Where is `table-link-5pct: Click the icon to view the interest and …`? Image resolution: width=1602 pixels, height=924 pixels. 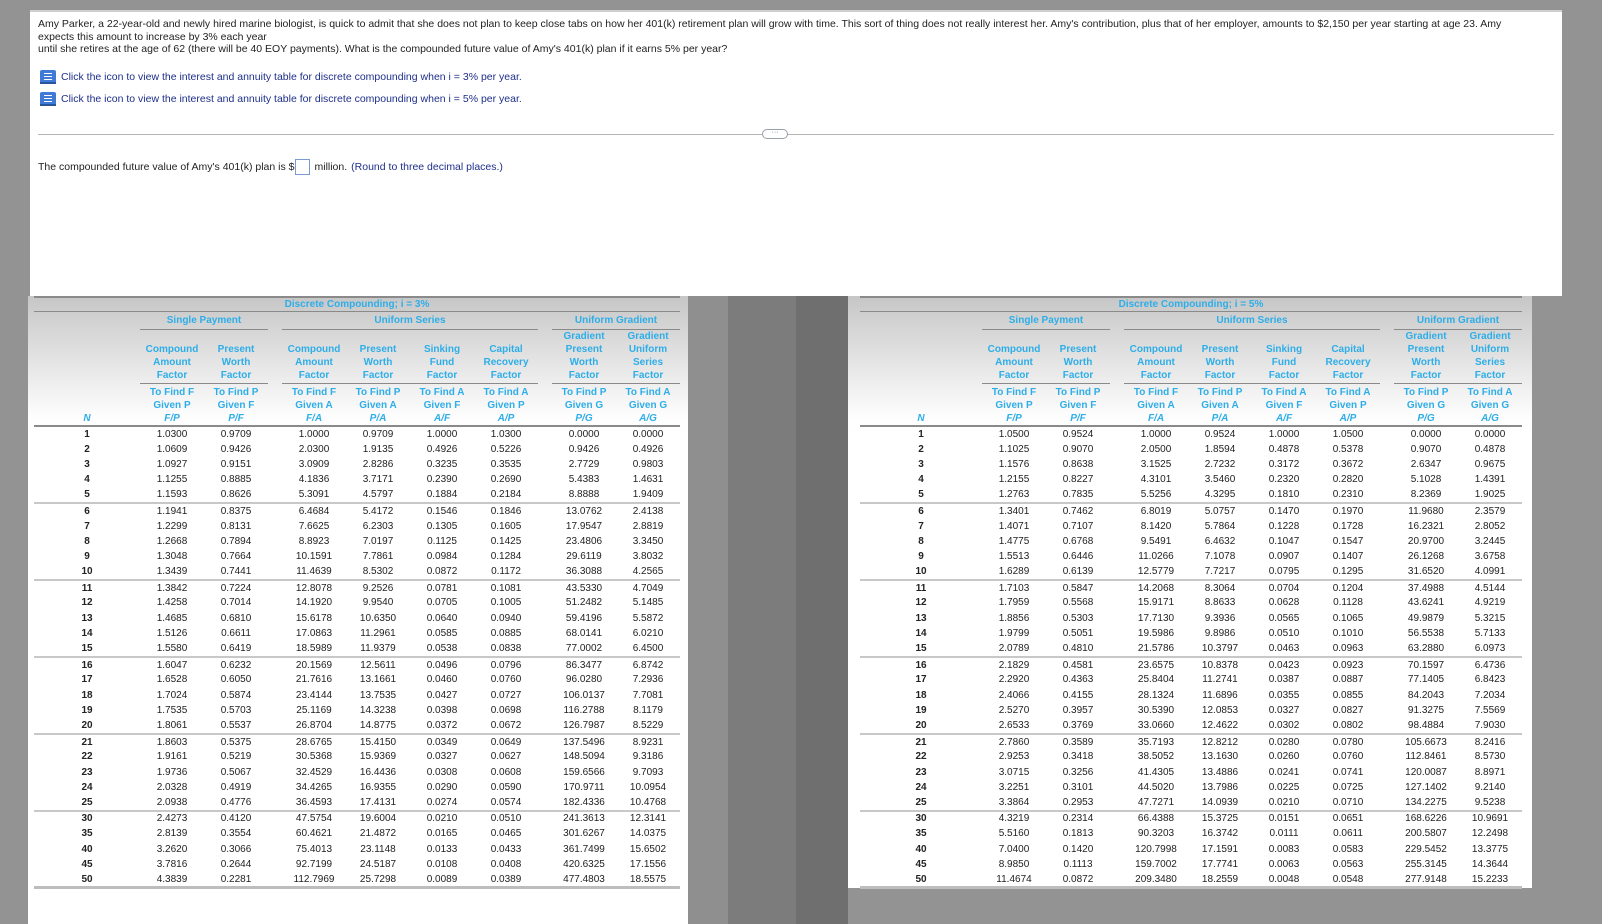
table-link-5pct: Click the icon to view the interest and … is located at coordinates (281, 99).